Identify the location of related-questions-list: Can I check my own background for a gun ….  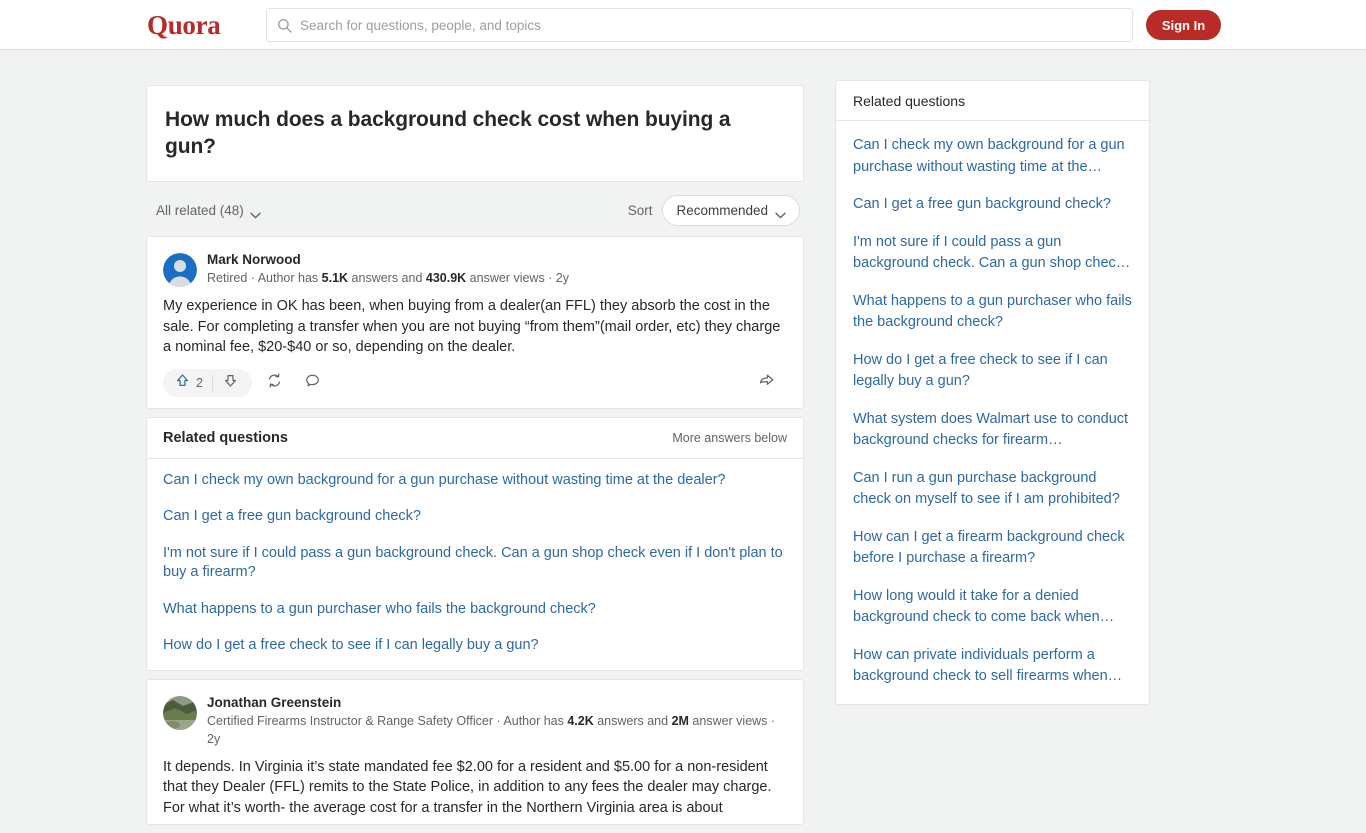
(475, 564).